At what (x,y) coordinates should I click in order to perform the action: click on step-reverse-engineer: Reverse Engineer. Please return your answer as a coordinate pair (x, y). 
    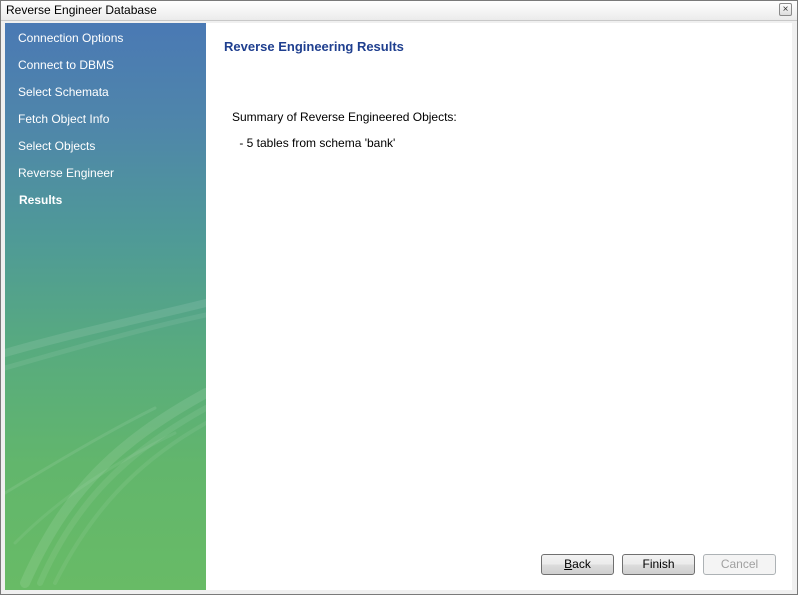
    Looking at the image, I should click on (66, 173).